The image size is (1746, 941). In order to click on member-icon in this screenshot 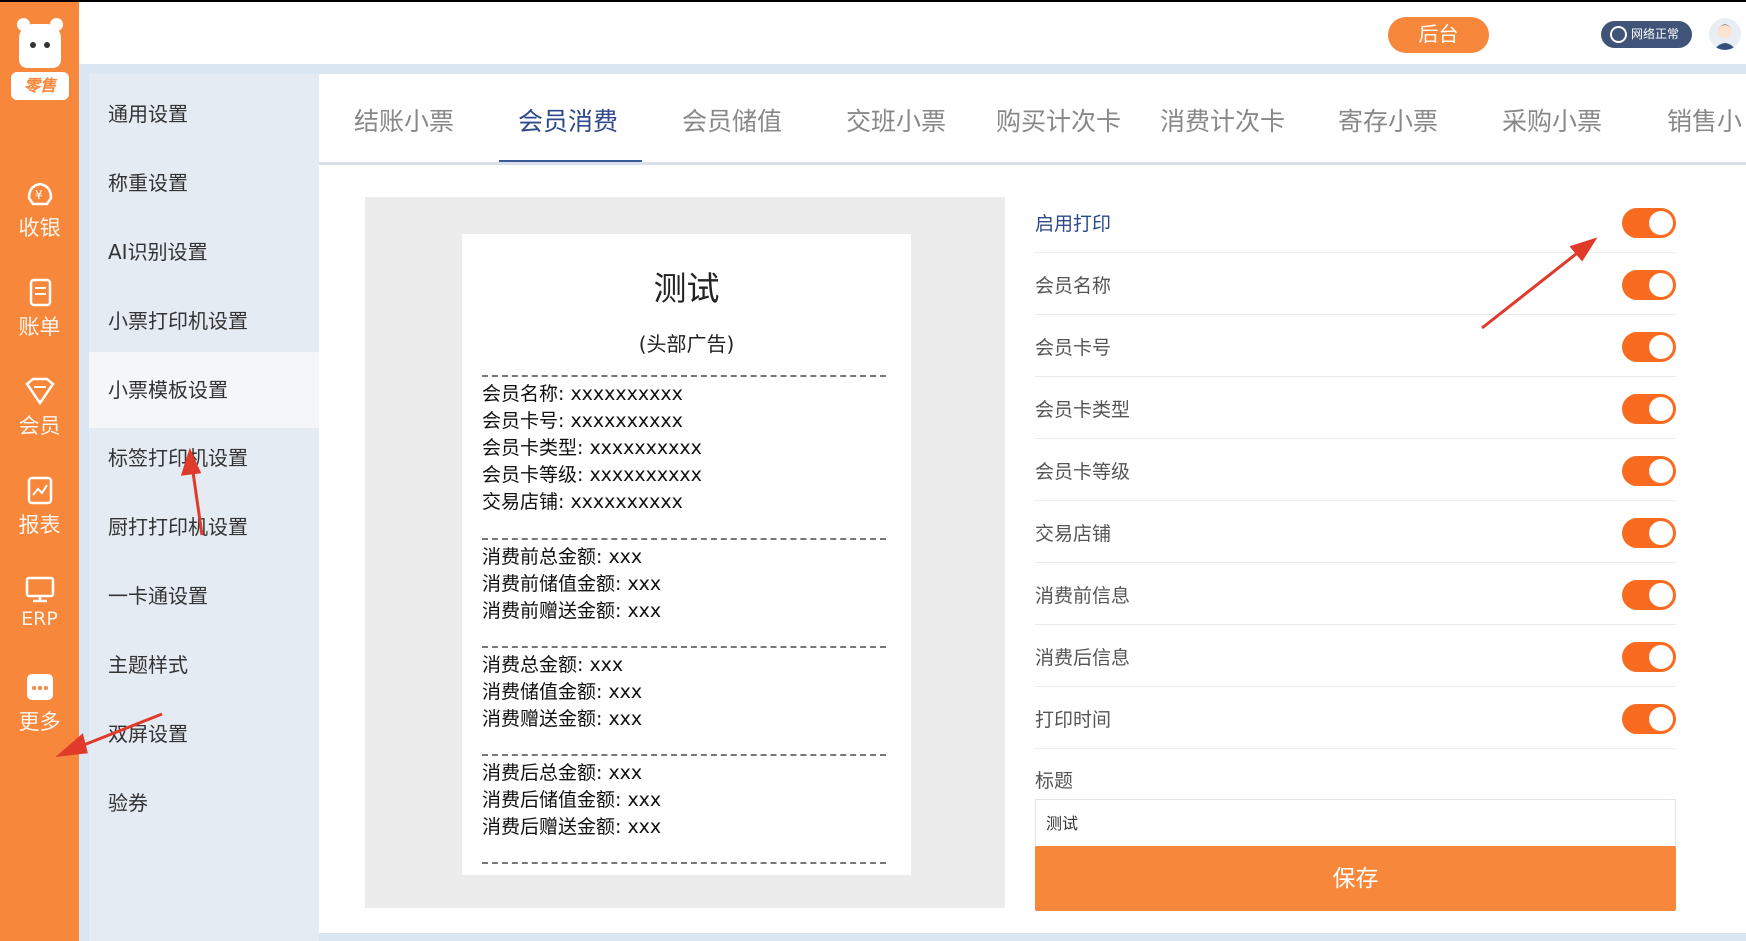, I will do `click(39, 391)`.